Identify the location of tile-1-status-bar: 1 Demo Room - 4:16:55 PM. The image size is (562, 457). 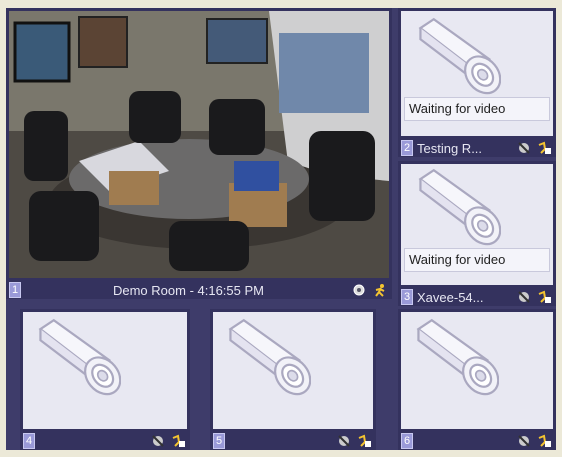
(199, 290).